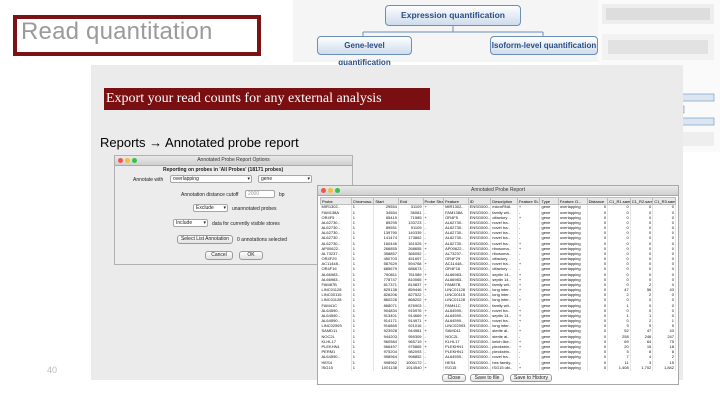 Image resolution: width=720 pixels, height=405 pixels. What do you see at coordinates (480, 368) in the screenshot?
I see `table-cell: ENSG000..` at bounding box center [480, 368].